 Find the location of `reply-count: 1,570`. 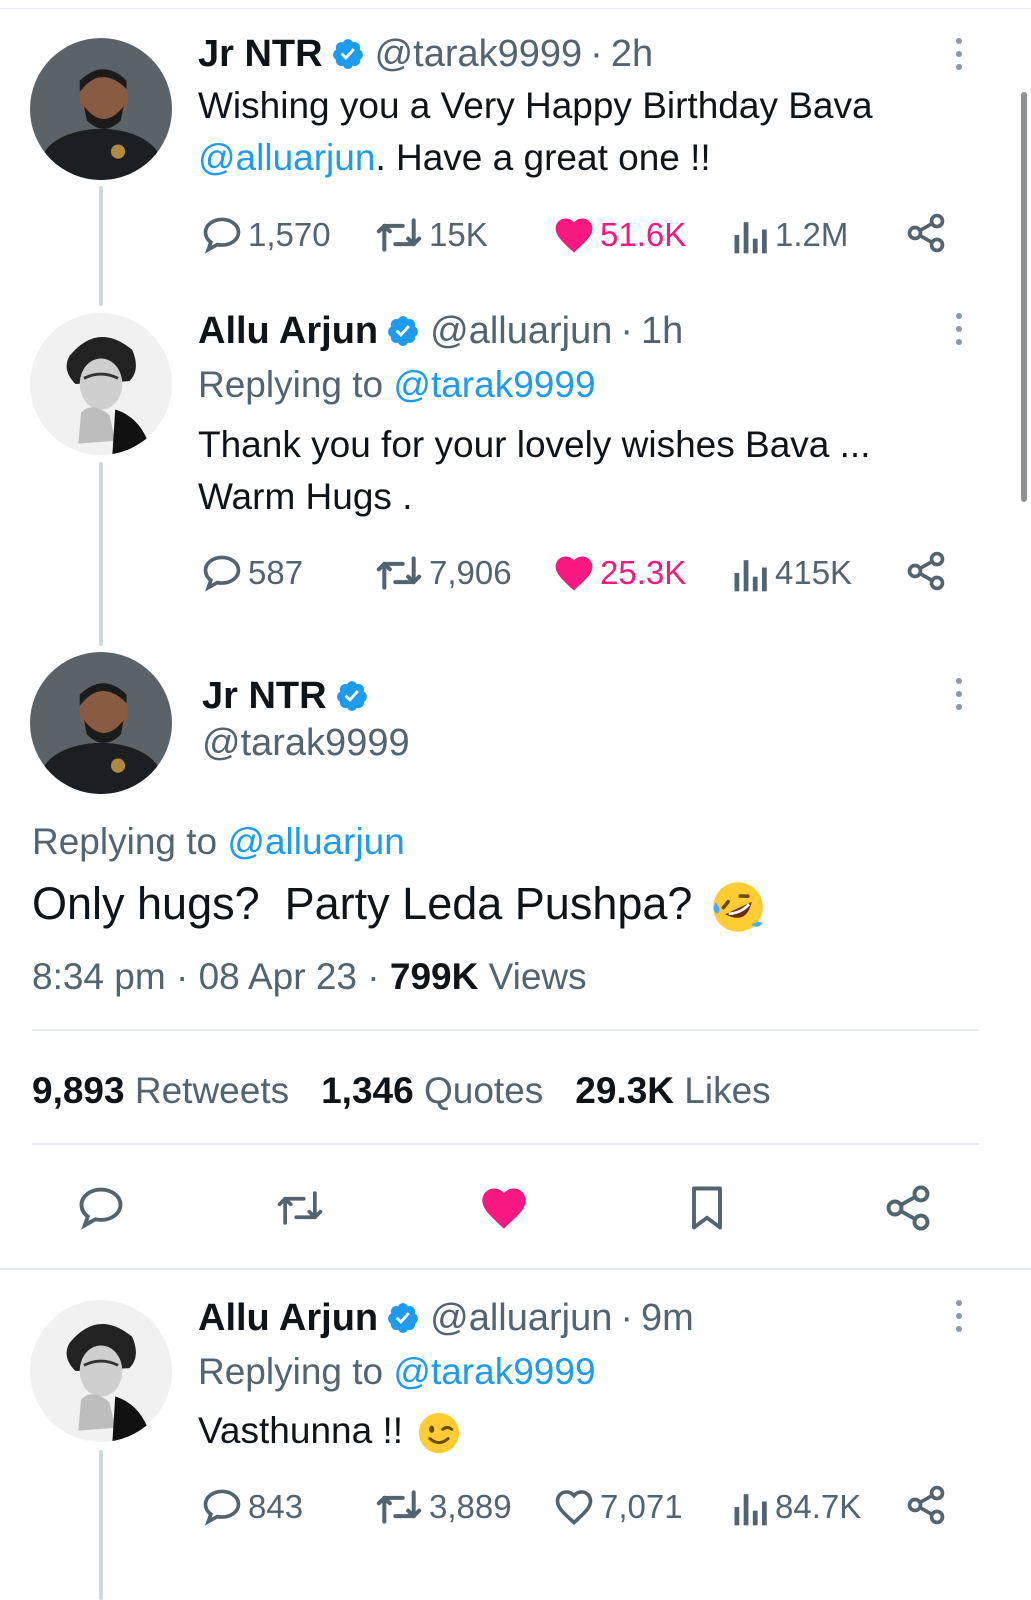

reply-count: 1,570 is located at coordinates (289, 234).